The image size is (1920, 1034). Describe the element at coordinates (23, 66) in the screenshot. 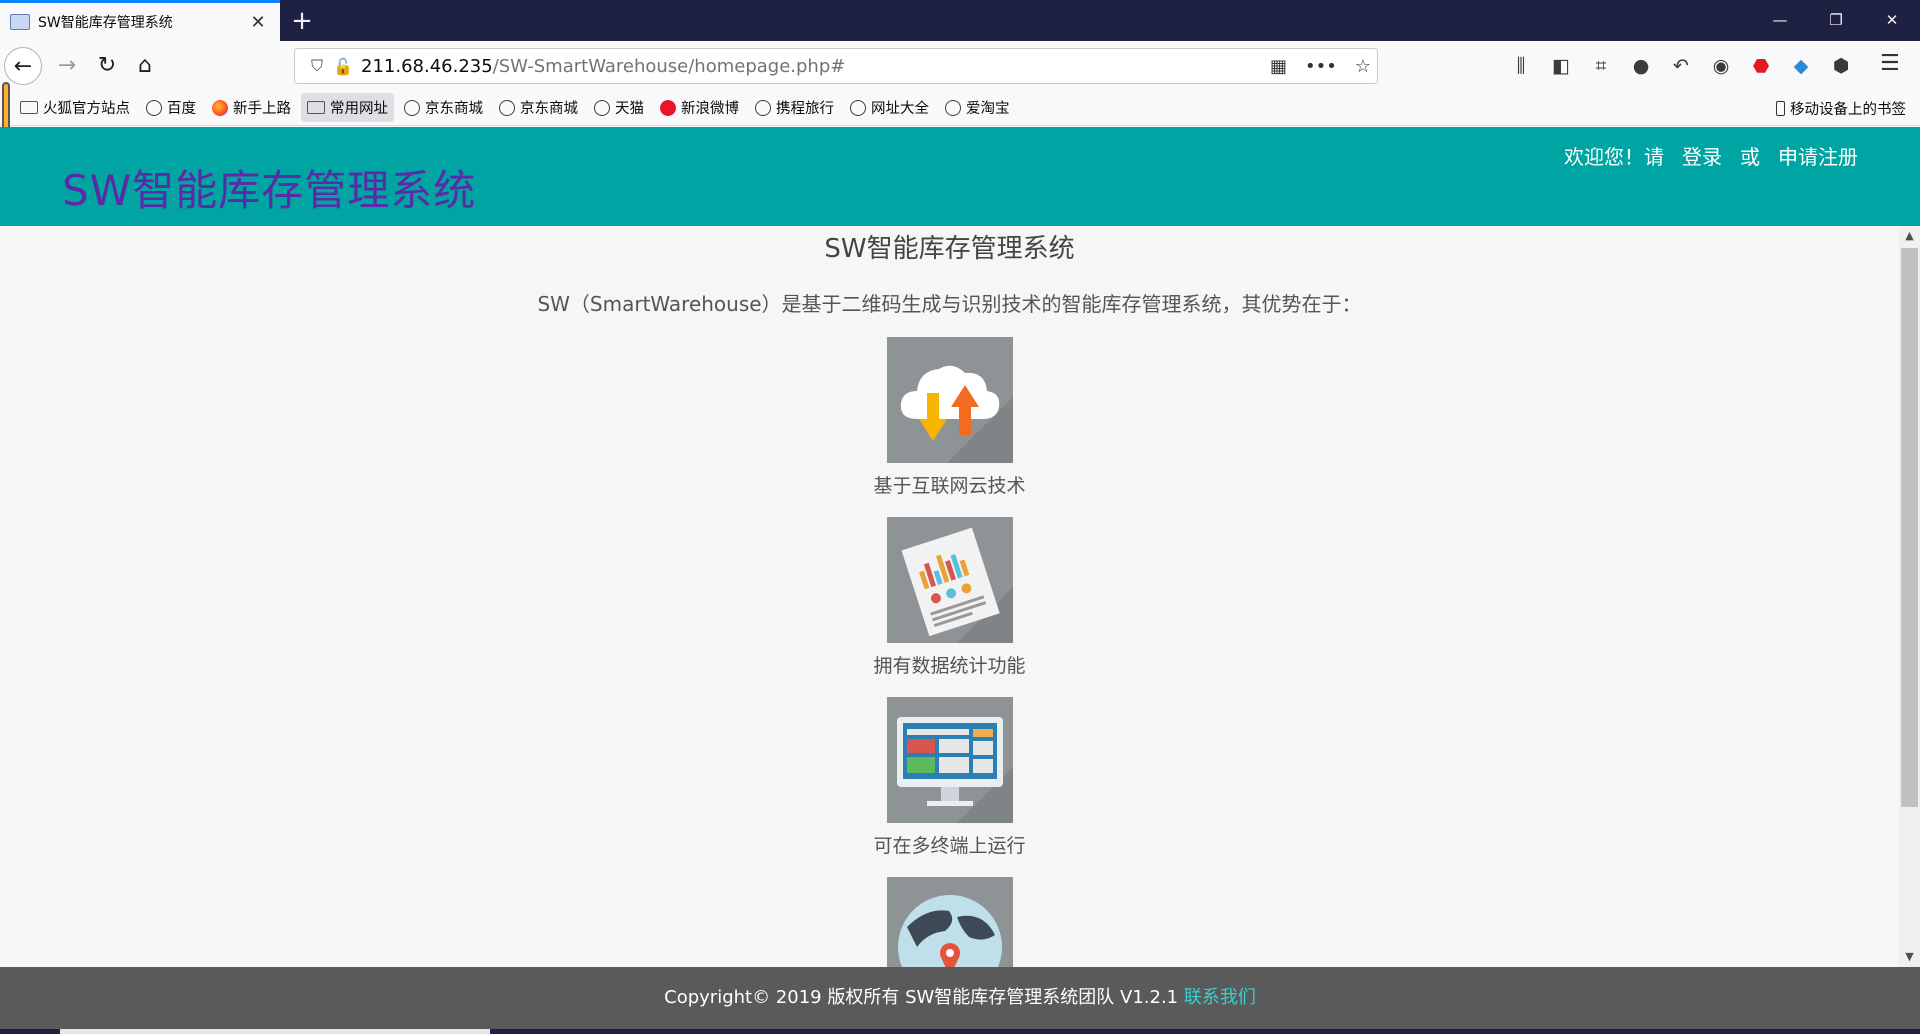

I see `back-button: ←` at that location.